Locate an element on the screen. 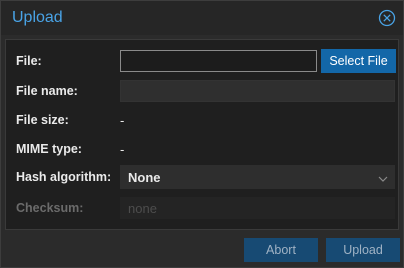  file-input is located at coordinates (218, 61).